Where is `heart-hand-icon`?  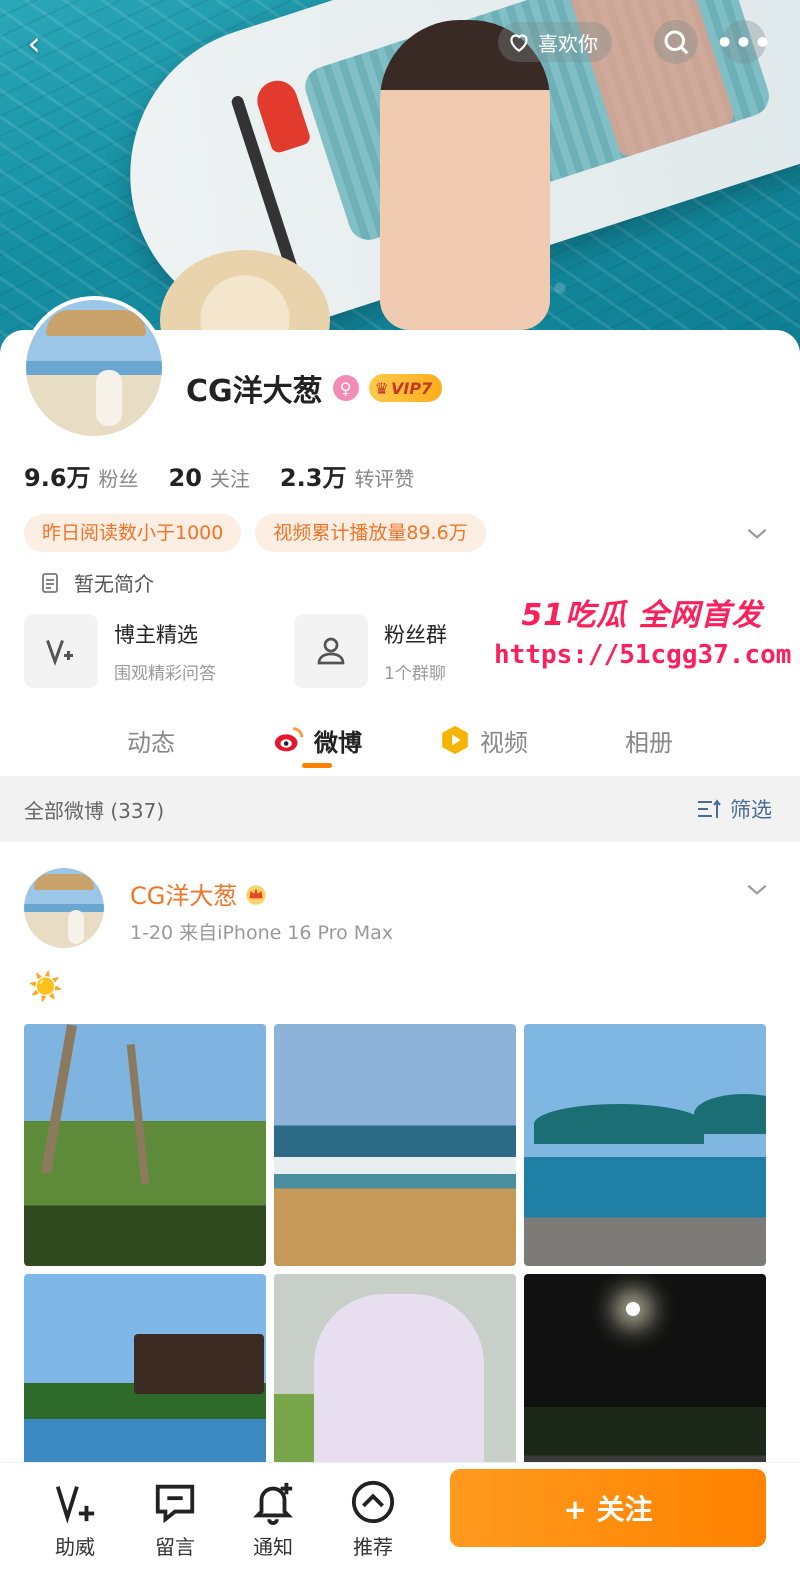
heart-hand-icon is located at coordinates (519, 43).